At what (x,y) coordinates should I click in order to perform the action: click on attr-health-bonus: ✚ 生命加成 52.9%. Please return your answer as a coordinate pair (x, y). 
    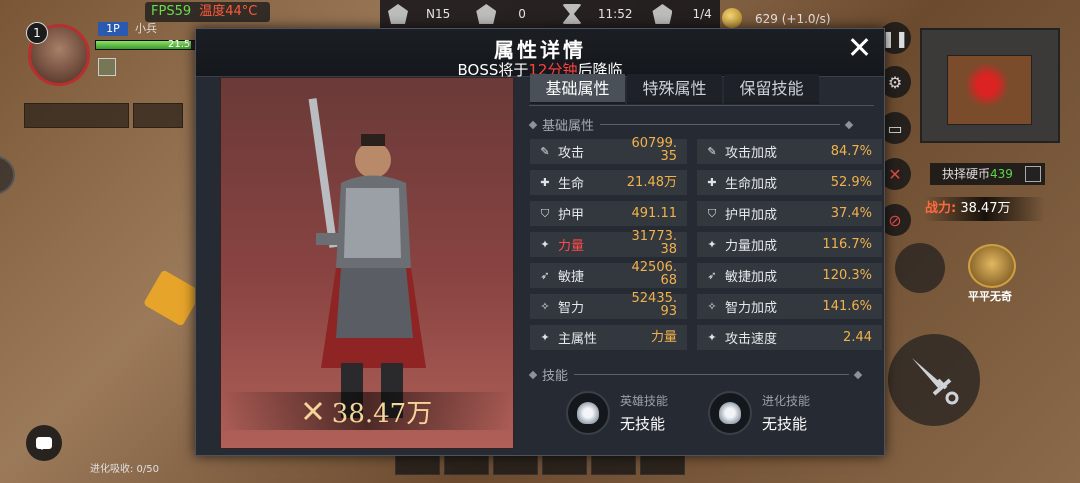
    Looking at the image, I should click on (789, 182).